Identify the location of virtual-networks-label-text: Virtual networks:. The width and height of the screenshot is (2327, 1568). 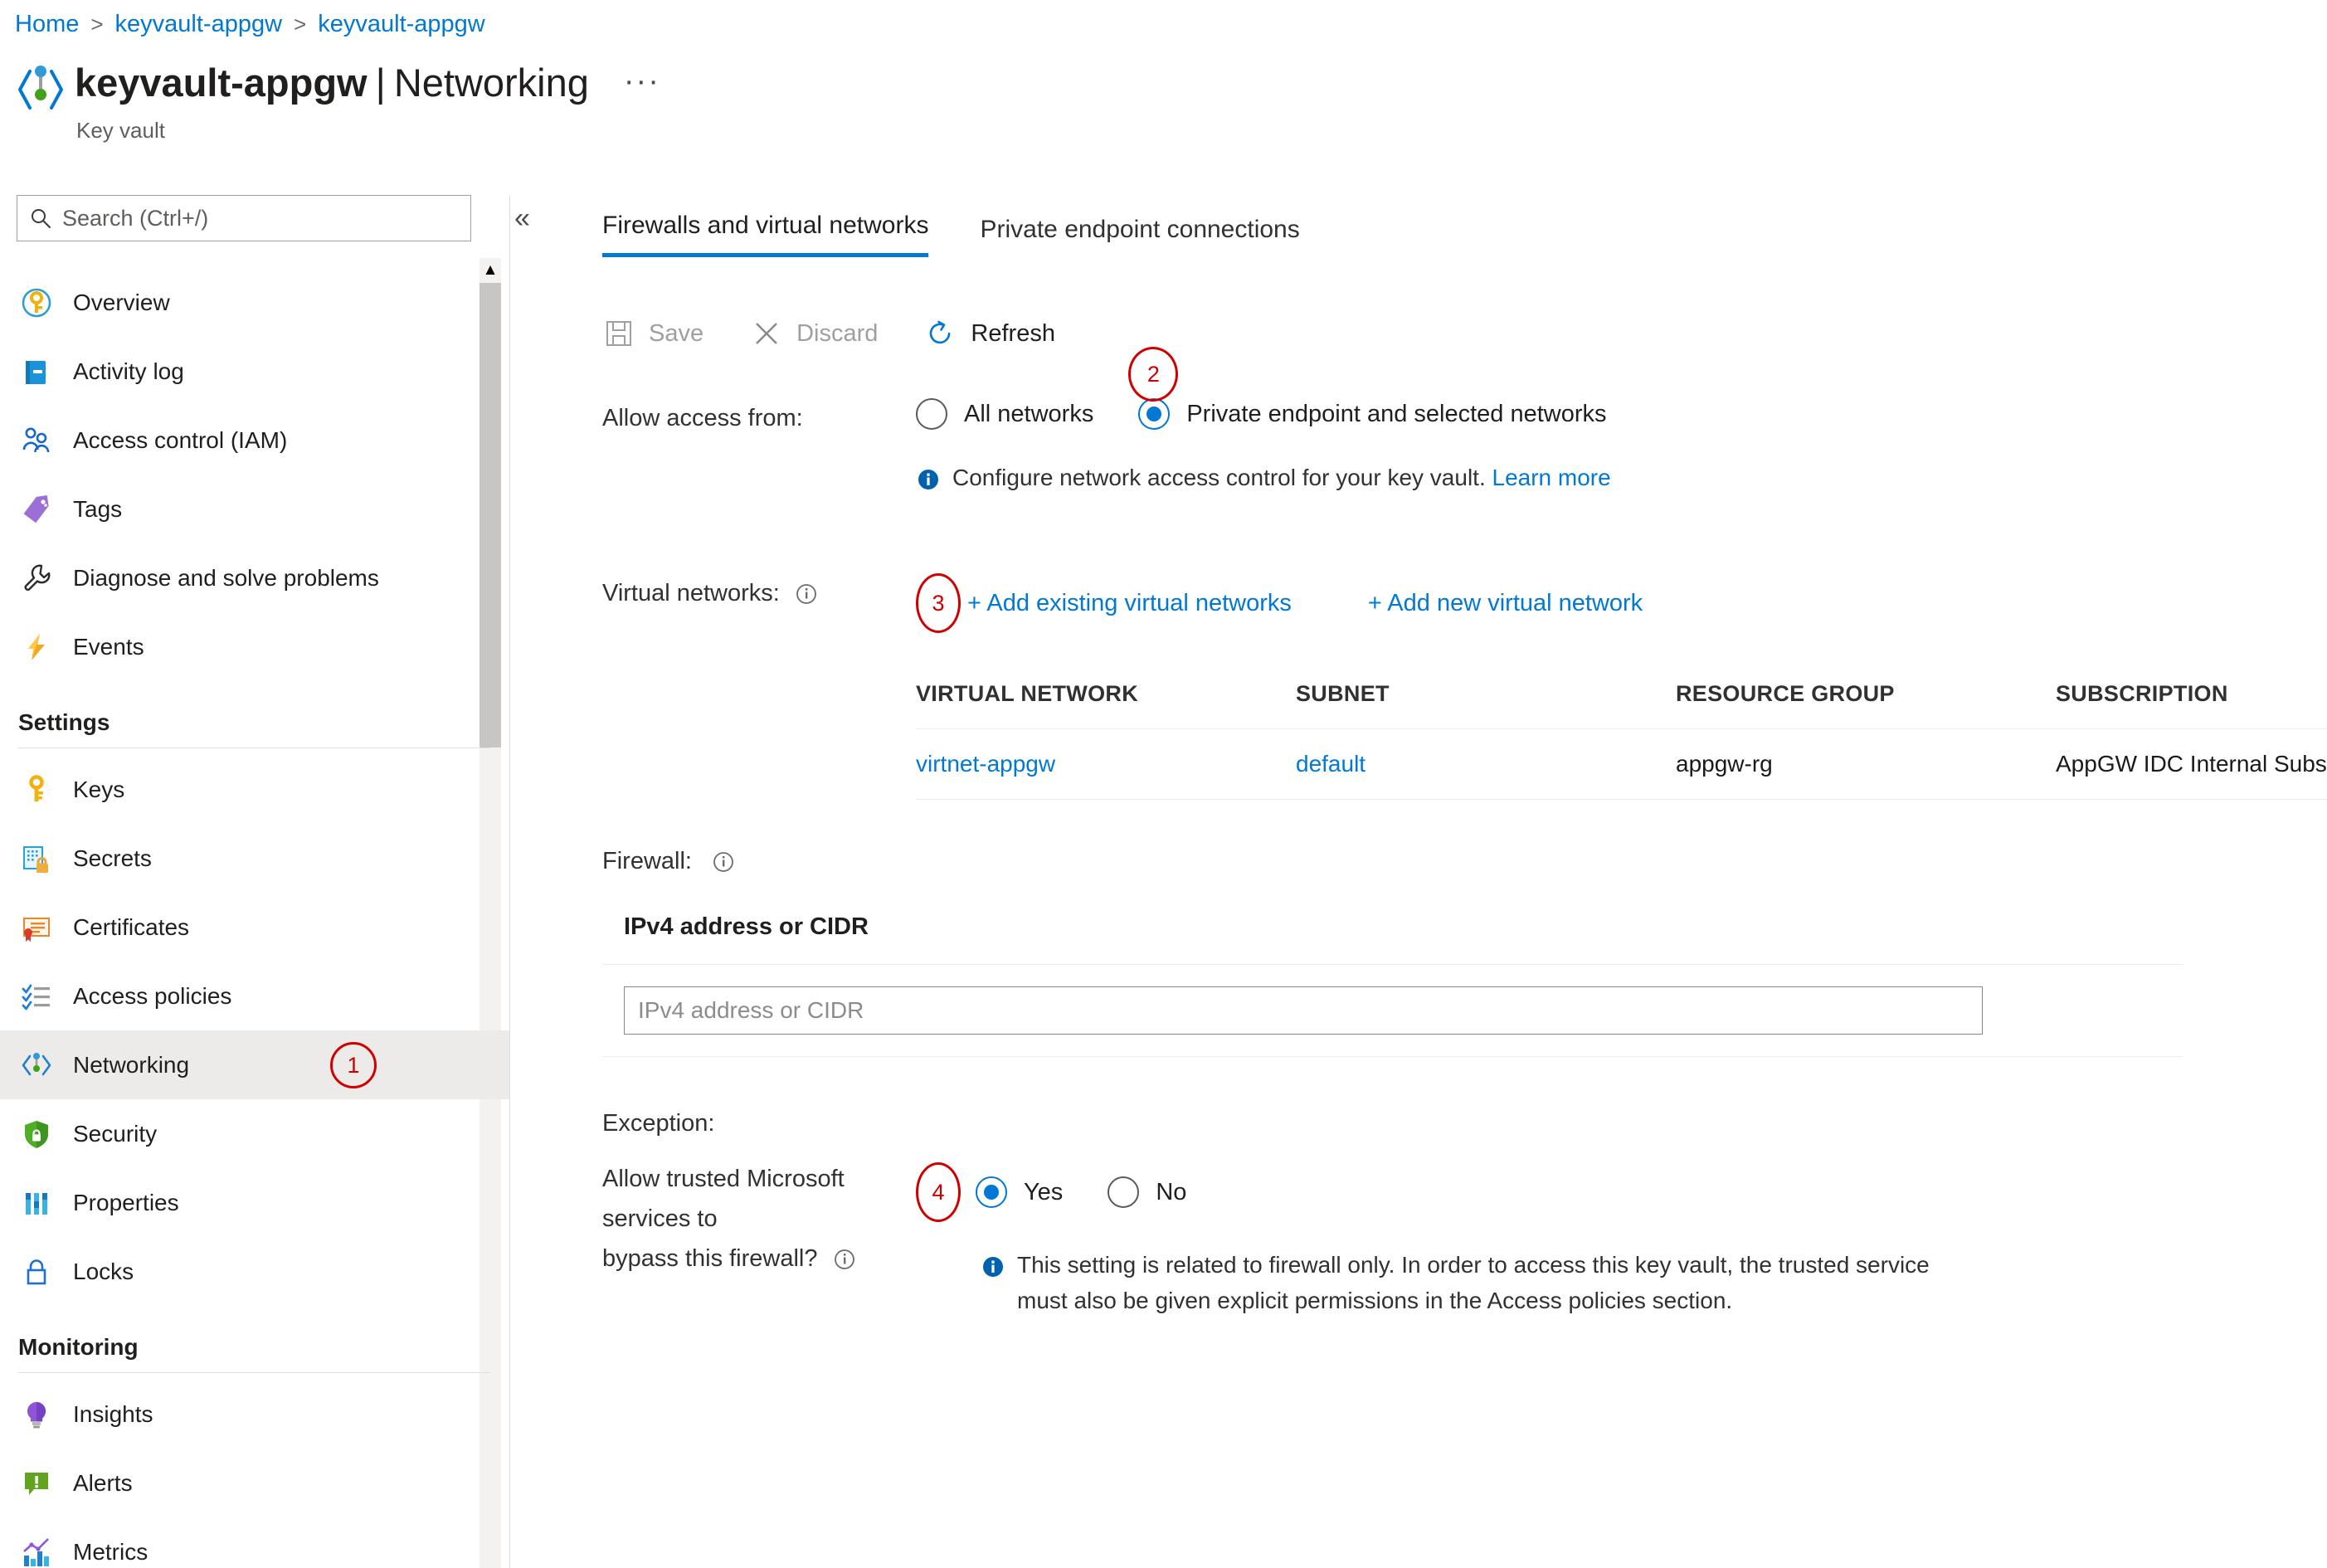
(691, 593).